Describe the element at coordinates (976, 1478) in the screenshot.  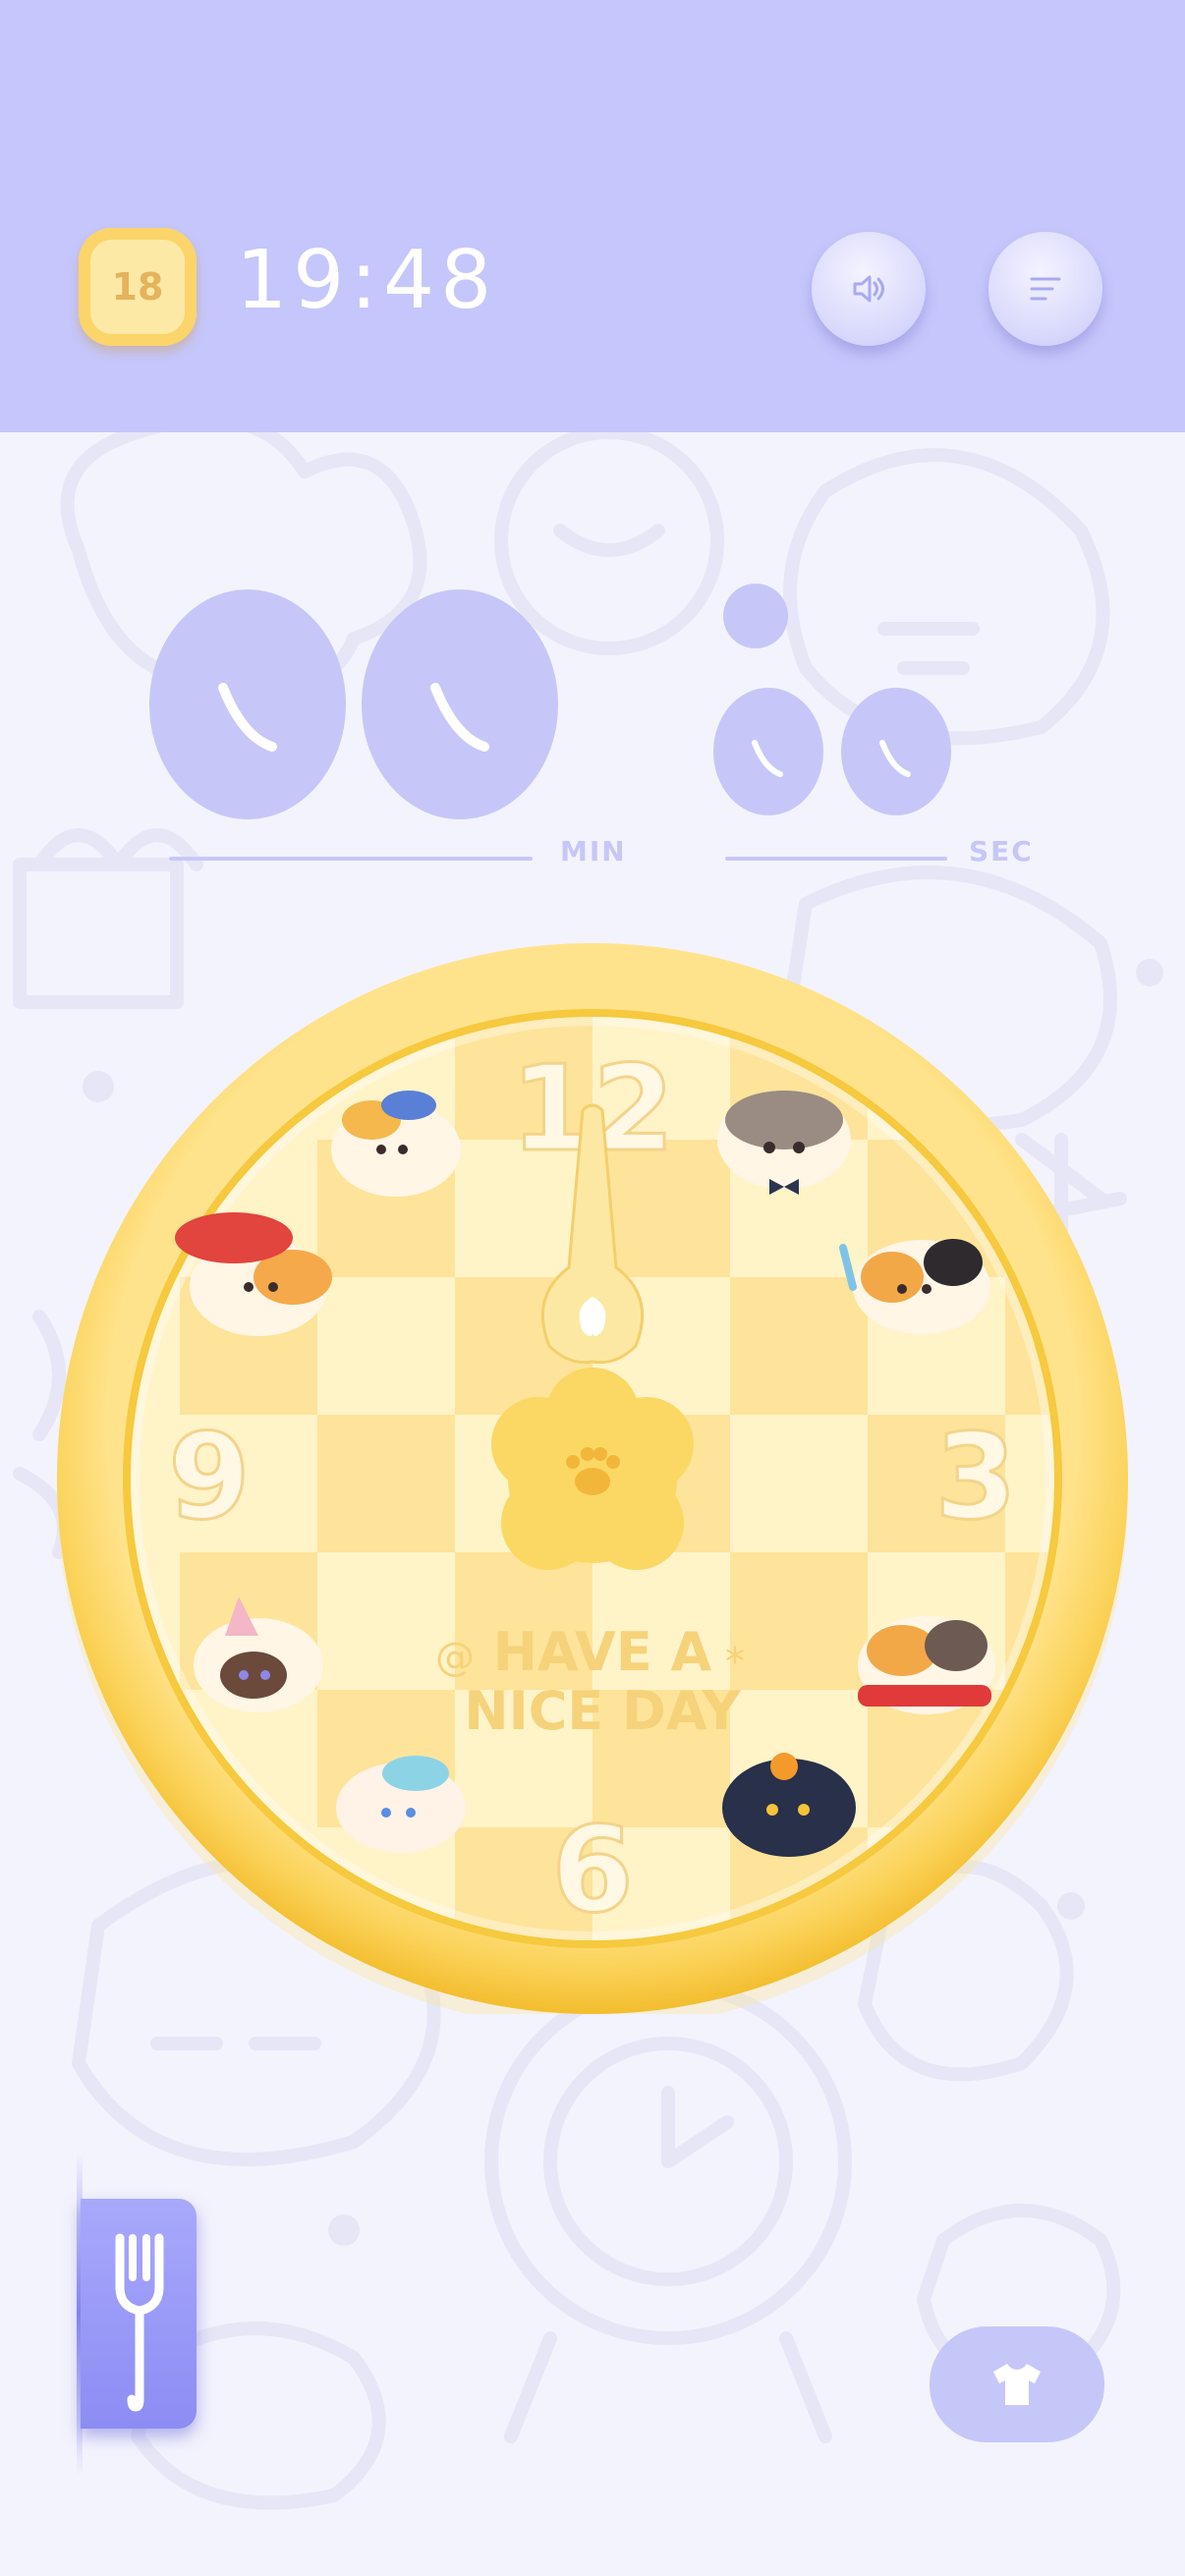
I see `clock-number-3: 3` at that location.